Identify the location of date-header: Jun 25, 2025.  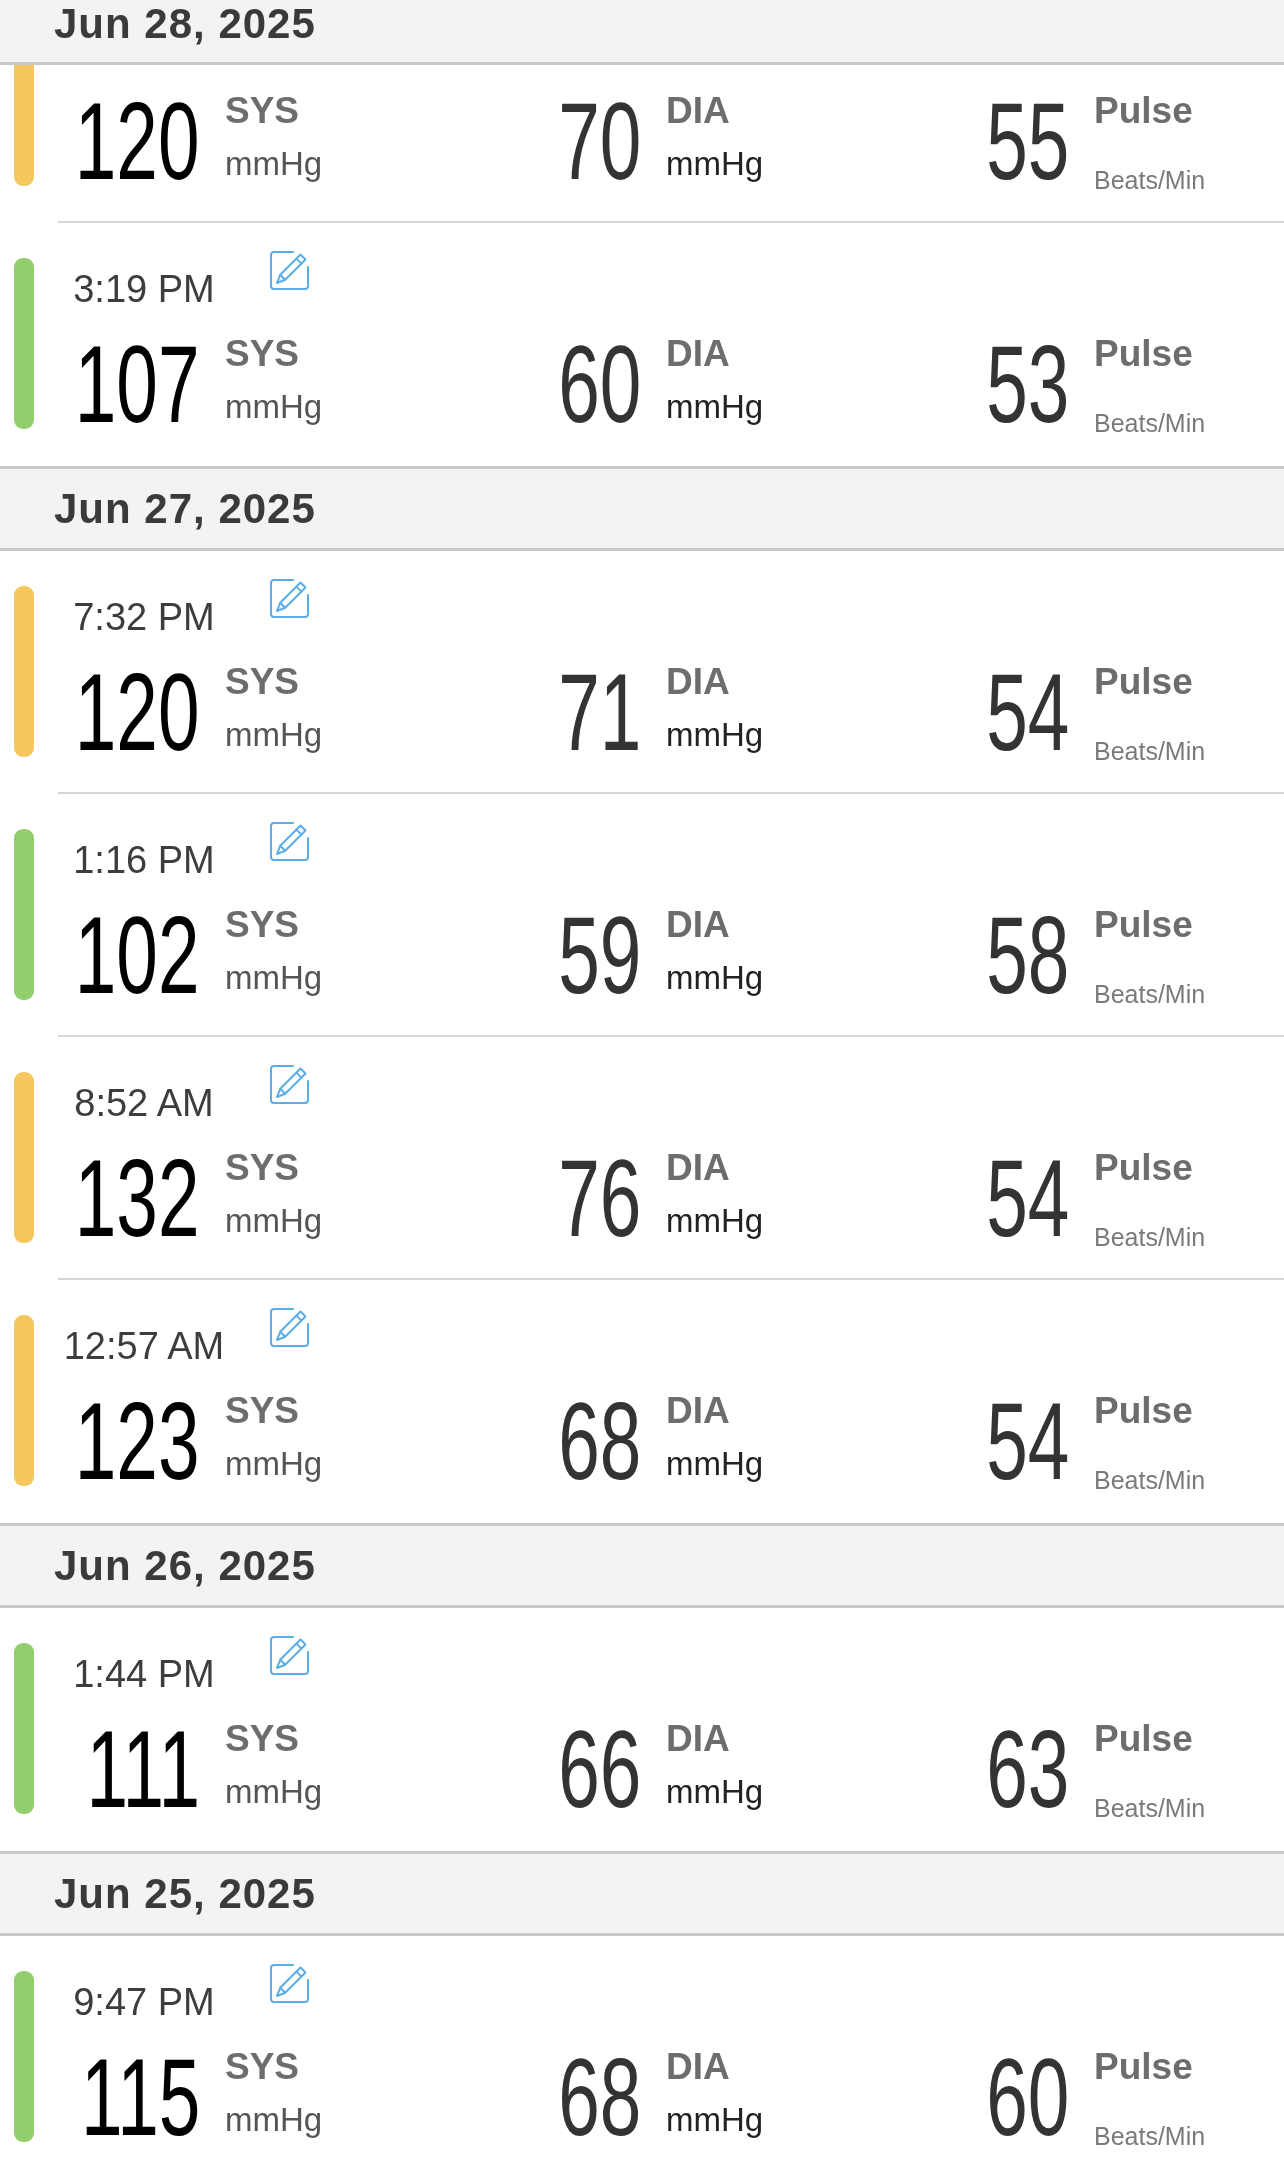
(642, 1893).